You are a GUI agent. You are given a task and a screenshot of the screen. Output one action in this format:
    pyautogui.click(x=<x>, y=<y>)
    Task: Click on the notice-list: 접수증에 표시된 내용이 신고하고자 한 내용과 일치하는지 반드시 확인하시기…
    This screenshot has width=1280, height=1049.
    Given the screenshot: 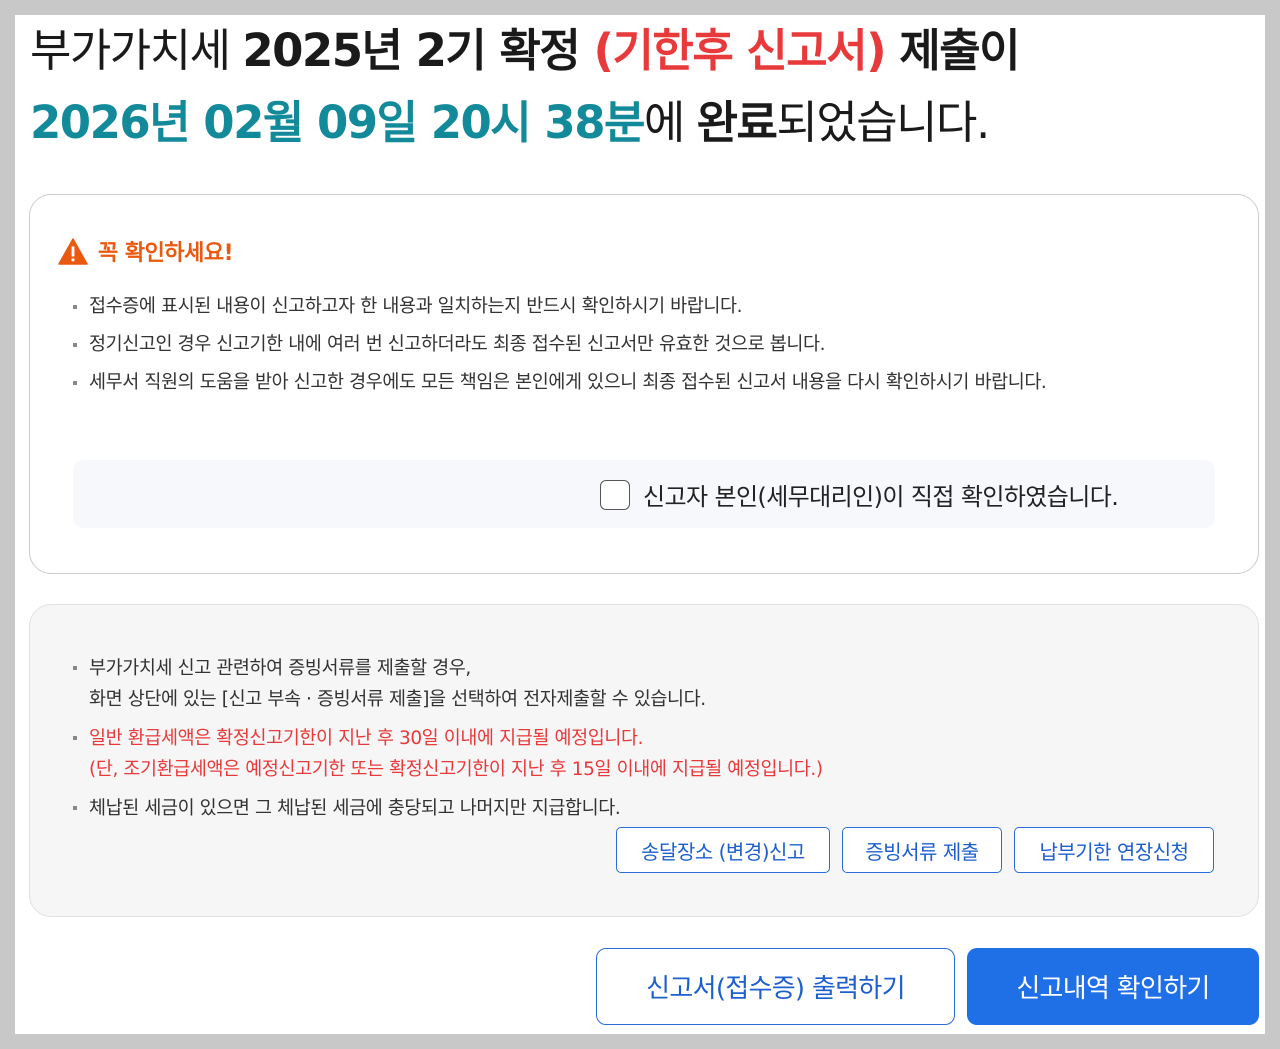 What is the action you would take?
    pyautogui.click(x=628, y=349)
    